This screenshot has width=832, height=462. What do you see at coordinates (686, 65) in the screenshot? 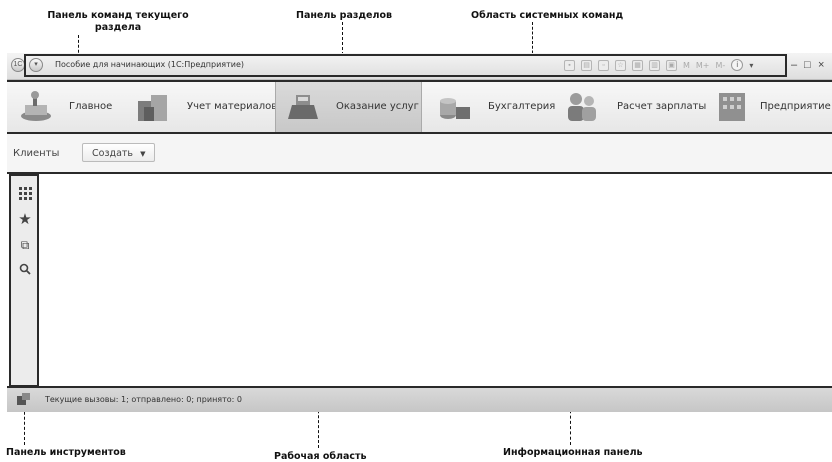
I see `memory-button: M` at bounding box center [686, 65].